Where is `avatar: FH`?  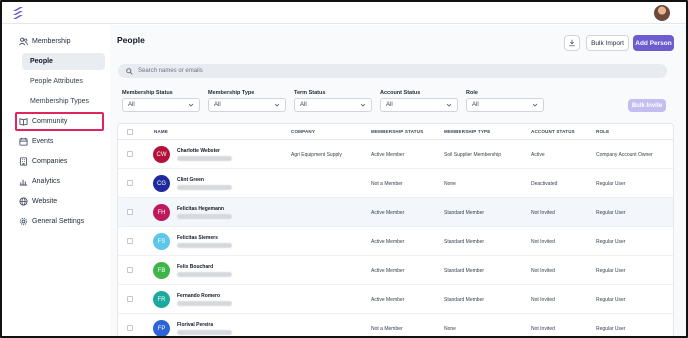 avatar: FH is located at coordinates (161, 212).